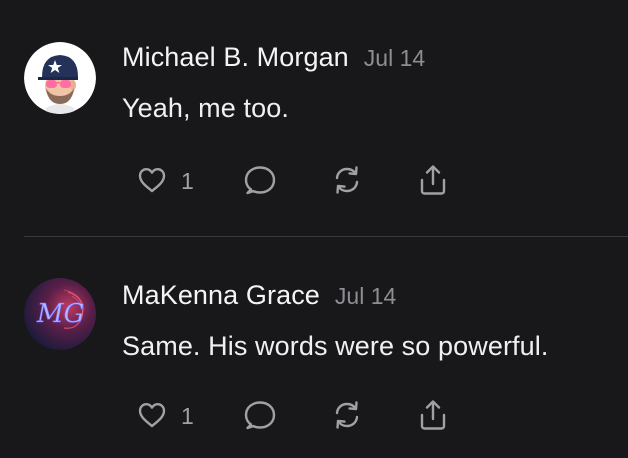  I want to click on avatar, so click(60, 78).